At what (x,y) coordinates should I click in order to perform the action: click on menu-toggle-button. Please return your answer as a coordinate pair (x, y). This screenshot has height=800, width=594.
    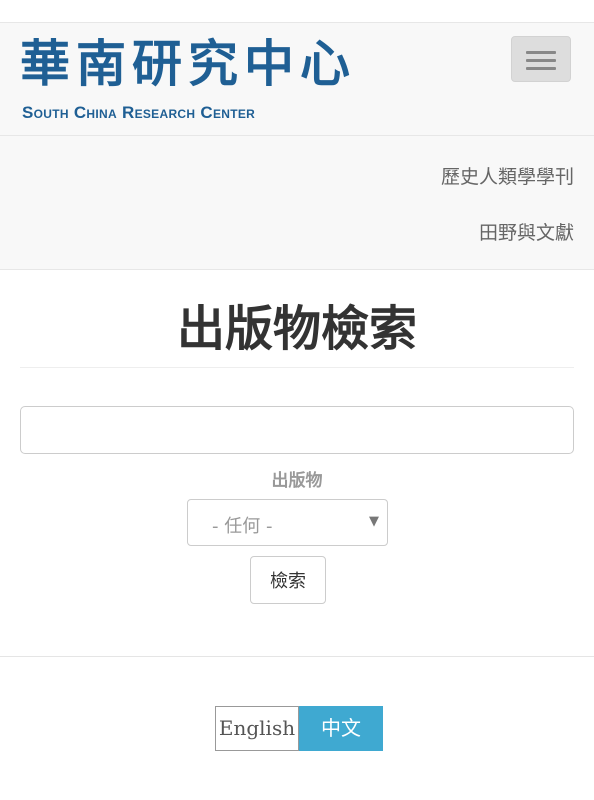
    Looking at the image, I should click on (541, 59).